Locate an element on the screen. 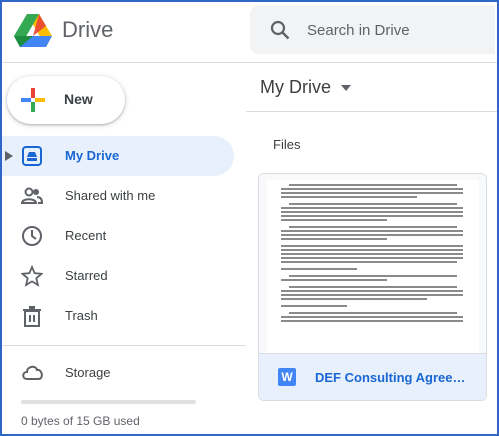  top-bar: Drive Search in Drive is located at coordinates (249, 31).